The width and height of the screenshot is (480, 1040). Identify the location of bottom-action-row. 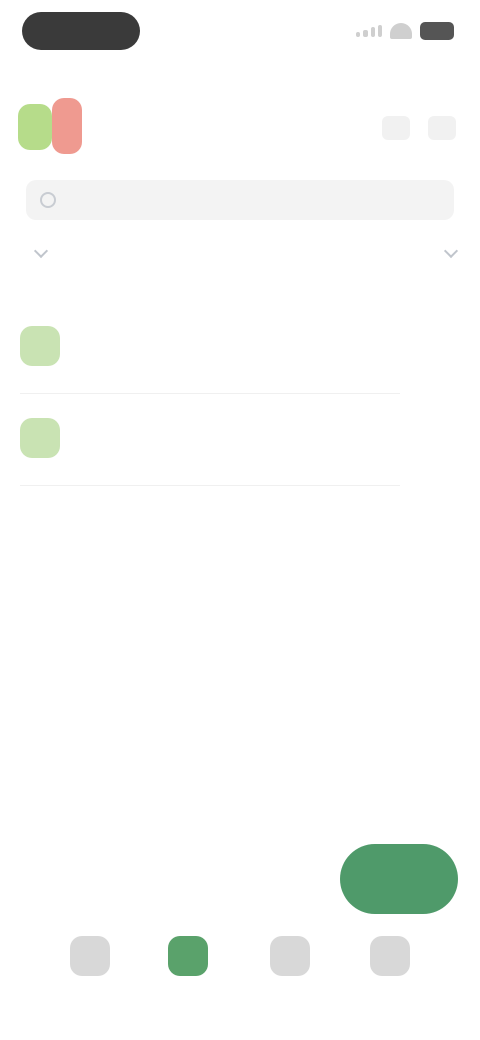
(240, 880).